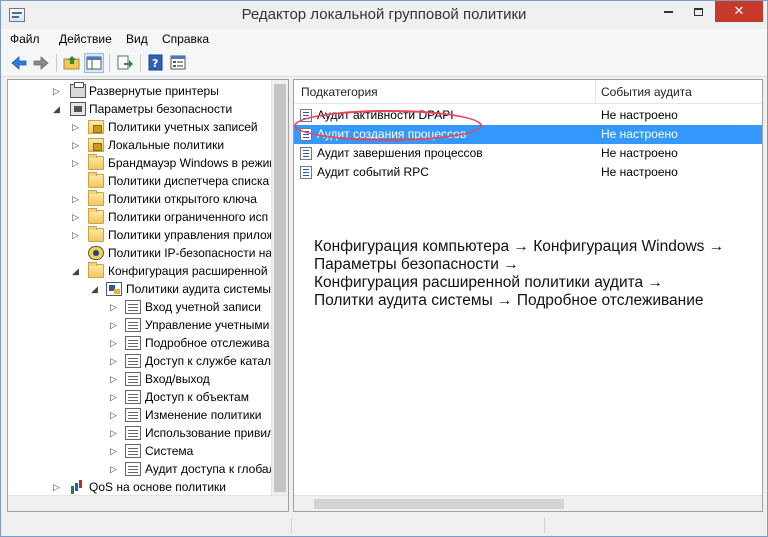 The image size is (768, 537). Describe the element at coordinates (139, 397) in the screenshot. I see `tree-item: ▷ Доступ к объектам` at that location.